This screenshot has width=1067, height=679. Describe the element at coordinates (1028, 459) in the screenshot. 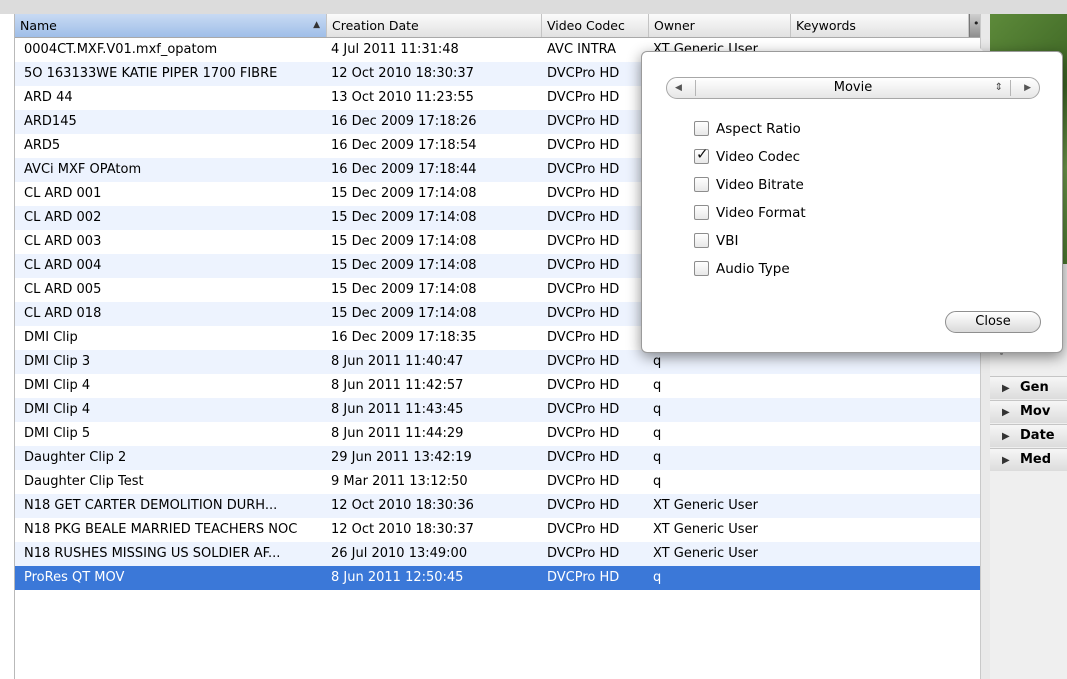

I see `inspector-section-header: ▶ Med` at that location.